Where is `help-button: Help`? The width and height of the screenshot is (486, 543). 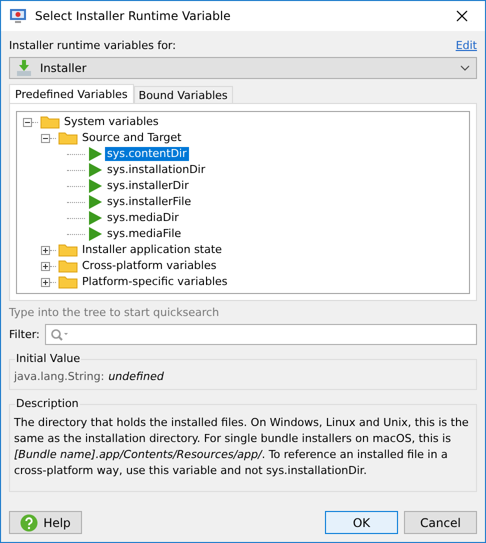 help-button: Help is located at coordinates (45, 522).